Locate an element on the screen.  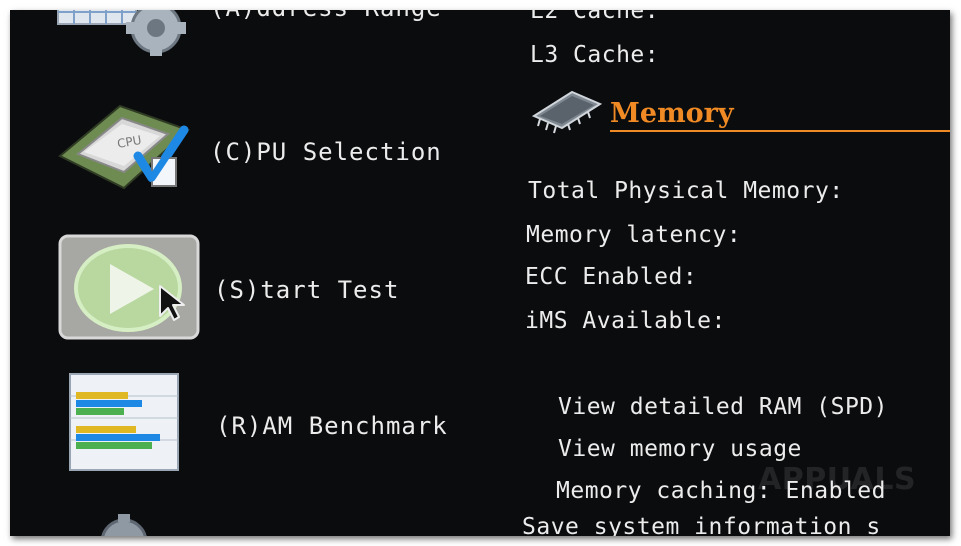
save-system-information-link: Save system information s is located at coordinates (701, 525).